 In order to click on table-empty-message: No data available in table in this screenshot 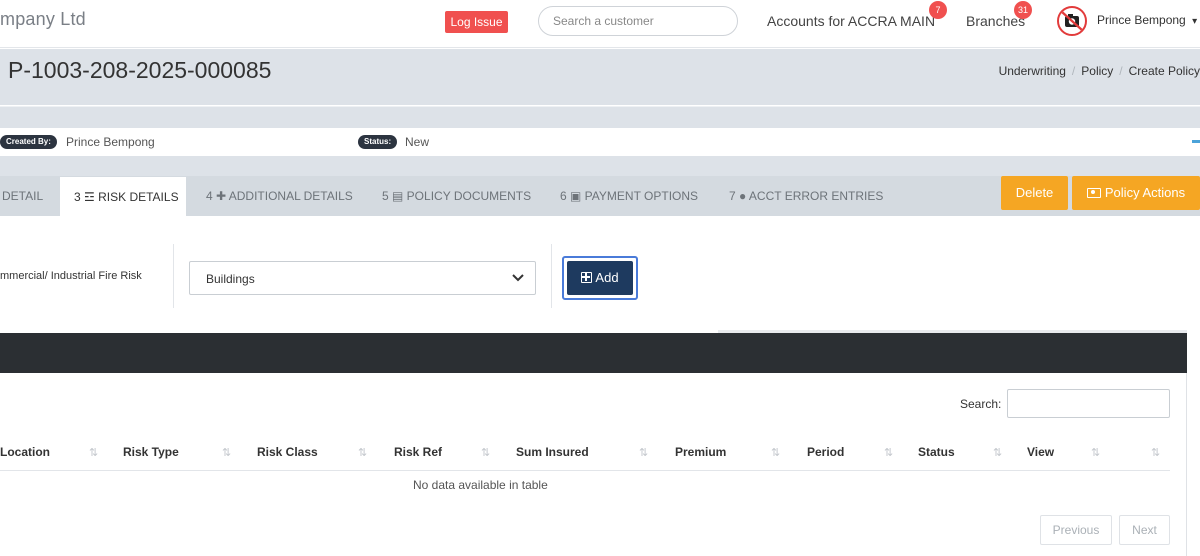, I will do `click(480, 485)`.